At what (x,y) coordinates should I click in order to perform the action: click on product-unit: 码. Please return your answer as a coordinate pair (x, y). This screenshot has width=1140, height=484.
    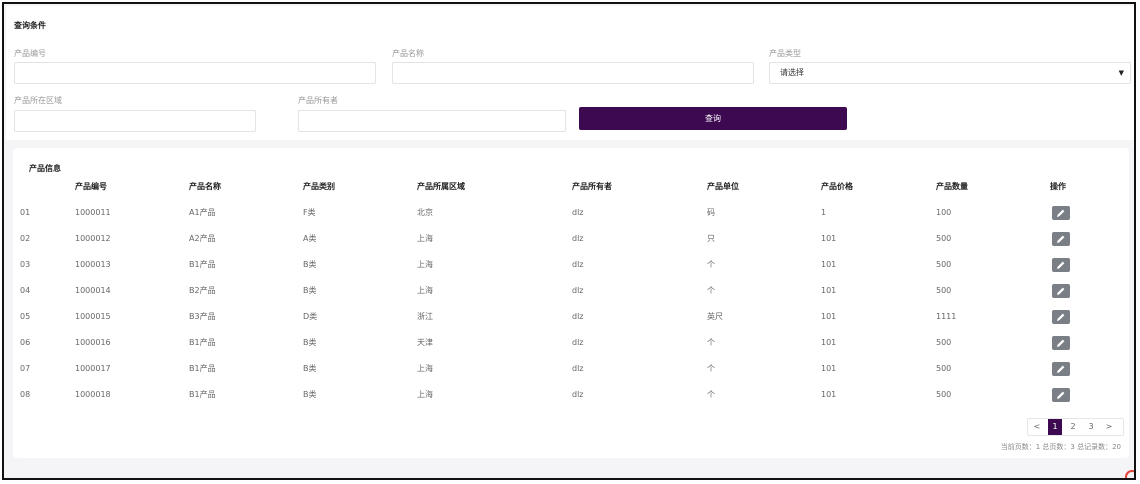
    Looking at the image, I should click on (711, 212).